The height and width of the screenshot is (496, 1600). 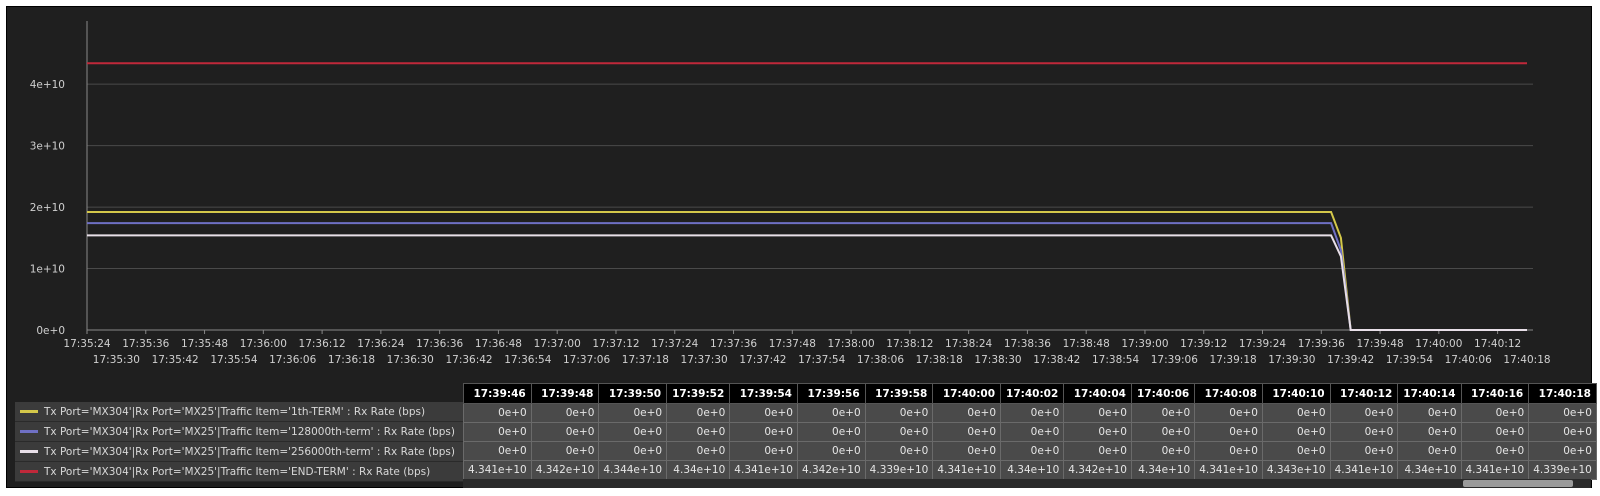 I want to click on x-tick-label: 17:38:48, so click(x=1086, y=344).